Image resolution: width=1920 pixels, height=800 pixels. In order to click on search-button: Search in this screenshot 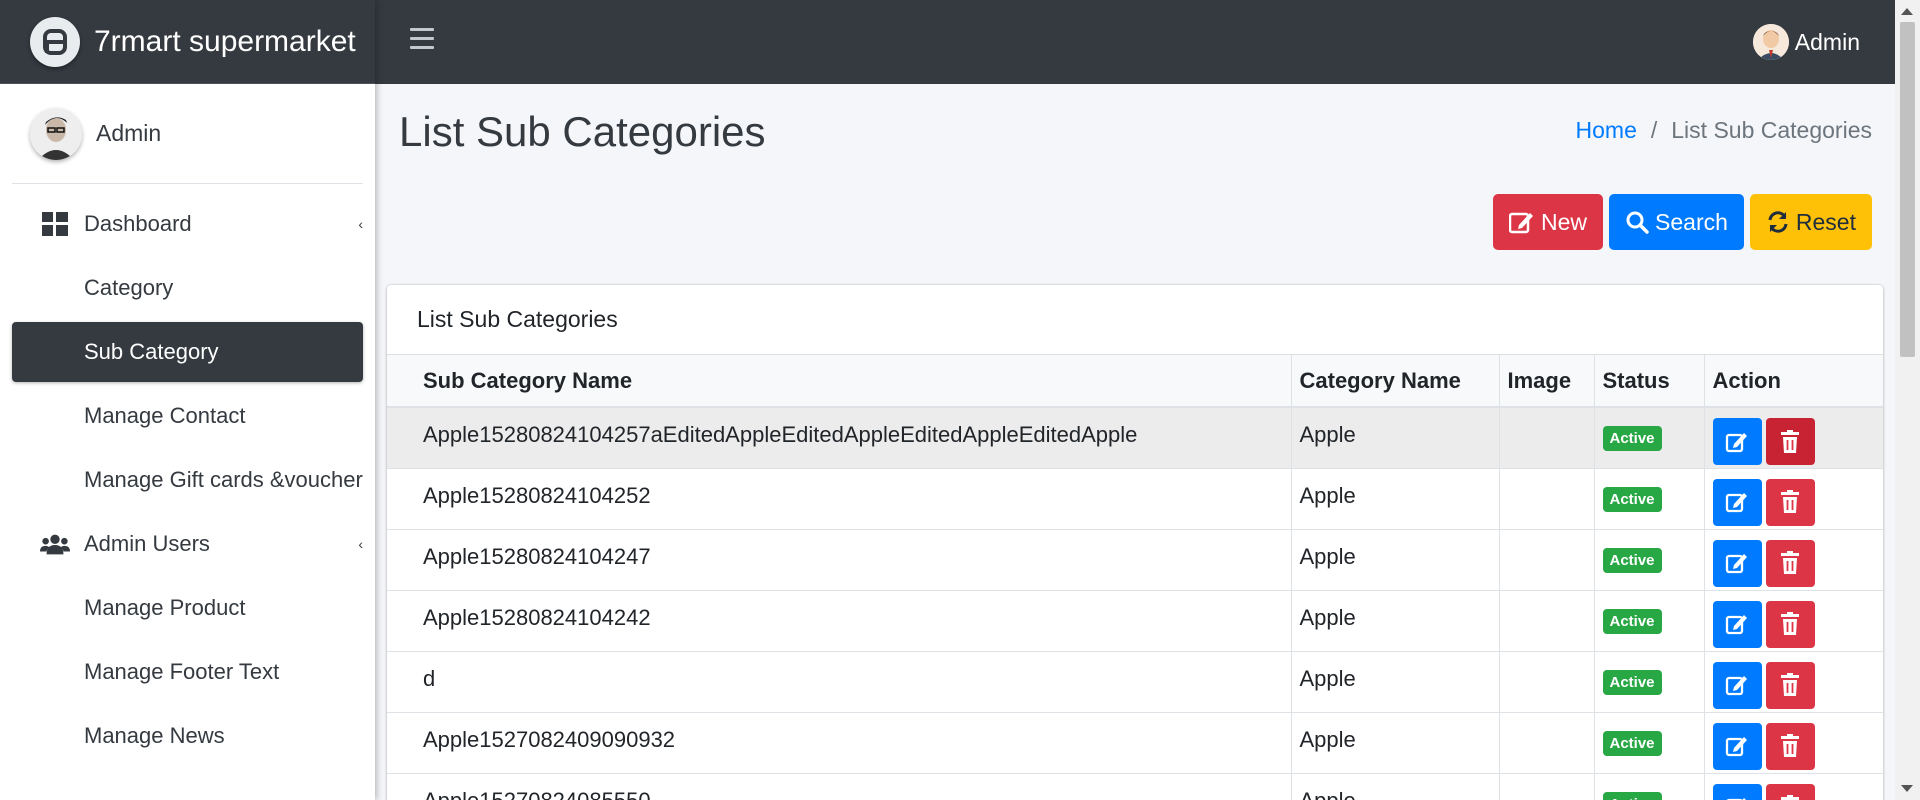, I will do `click(1676, 222)`.